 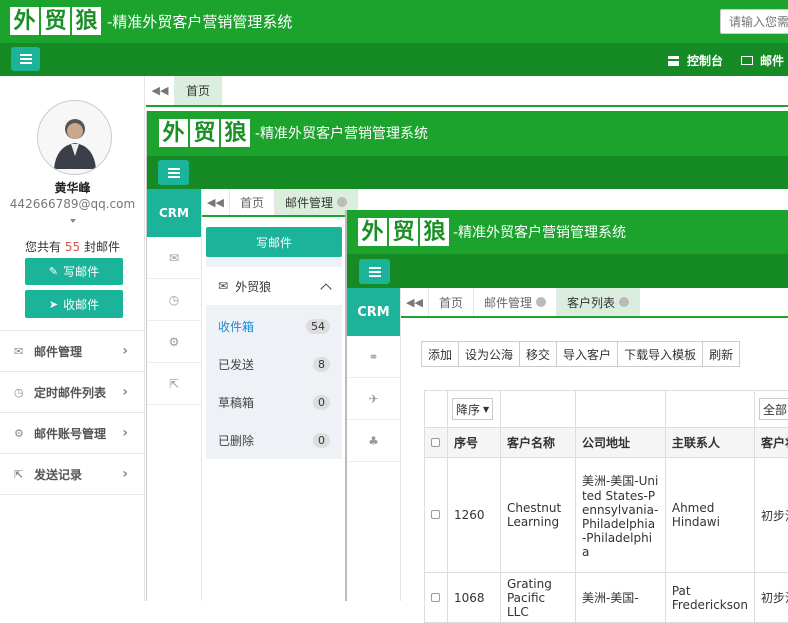 I want to click on folder-count: 8, so click(x=321, y=364).